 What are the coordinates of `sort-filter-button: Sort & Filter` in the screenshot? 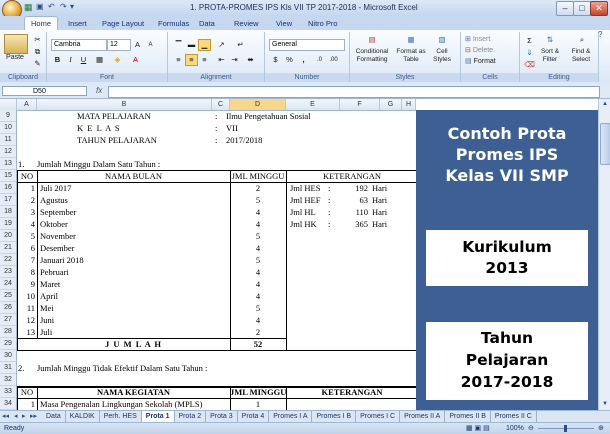 It's located at (550, 56).